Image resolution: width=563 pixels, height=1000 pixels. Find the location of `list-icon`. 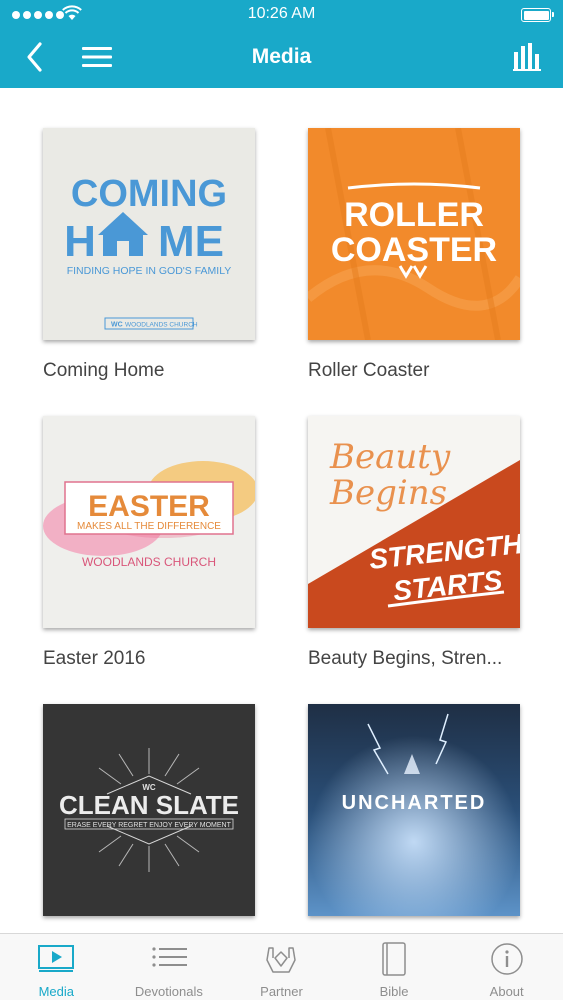

list-icon is located at coordinates (169, 957).